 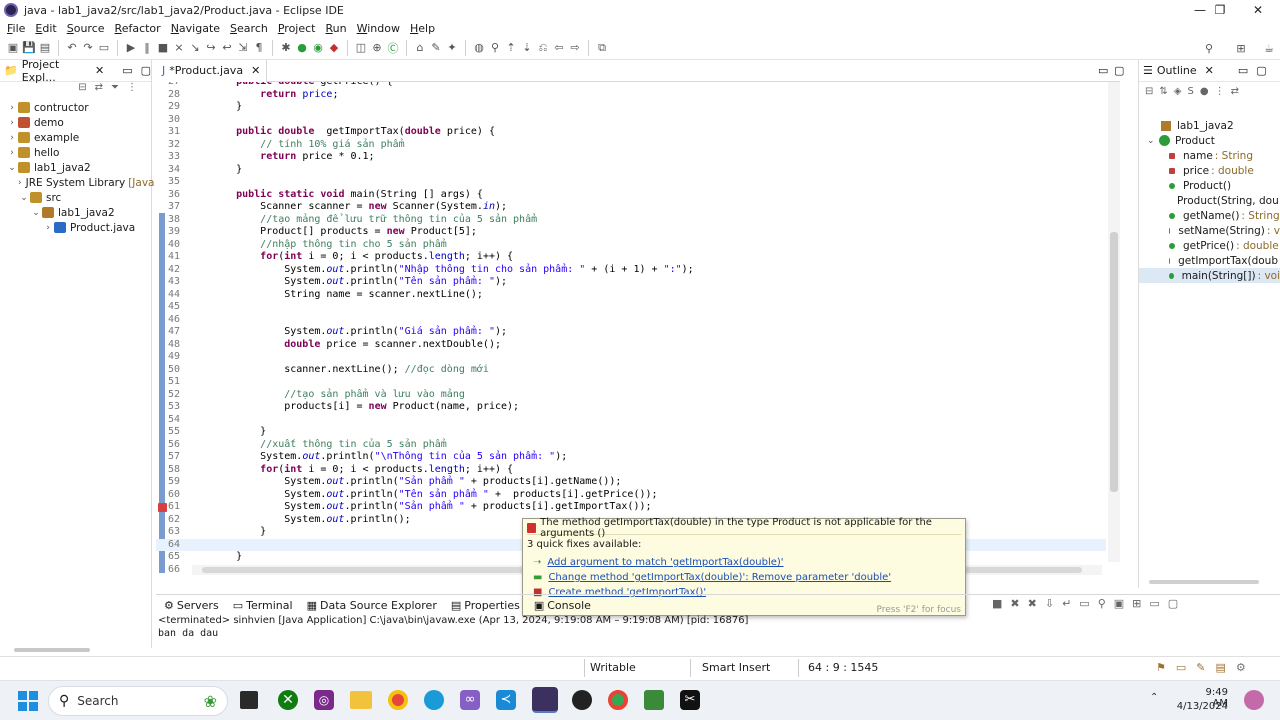 What do you see at coordinates (132, 90) in the screenshot?
I see `view-menu-icon: ⋮` at bounding box center [132, 90].